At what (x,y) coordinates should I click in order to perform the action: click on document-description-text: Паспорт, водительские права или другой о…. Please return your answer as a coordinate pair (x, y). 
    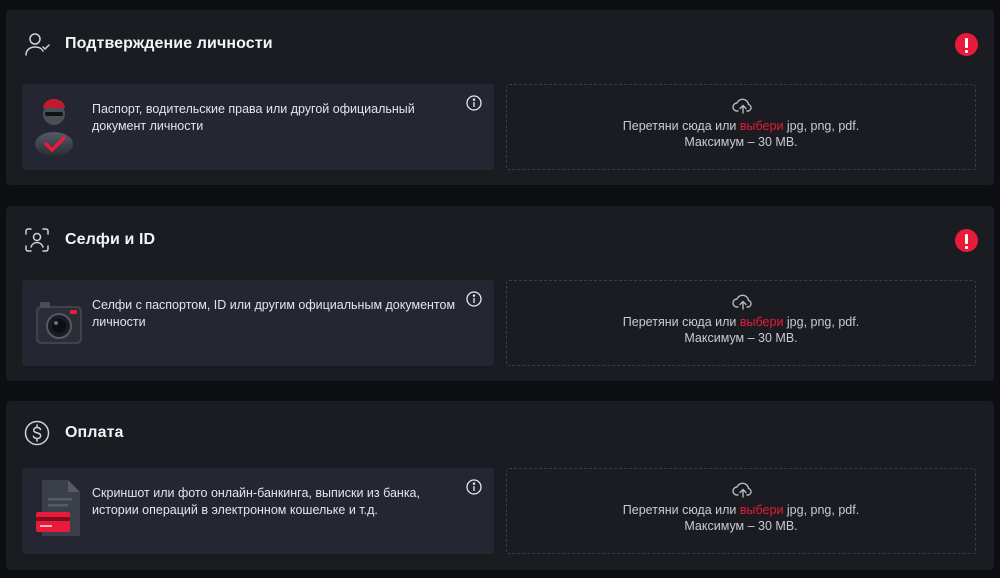
    Looking at the image, I should click on (253, 117).